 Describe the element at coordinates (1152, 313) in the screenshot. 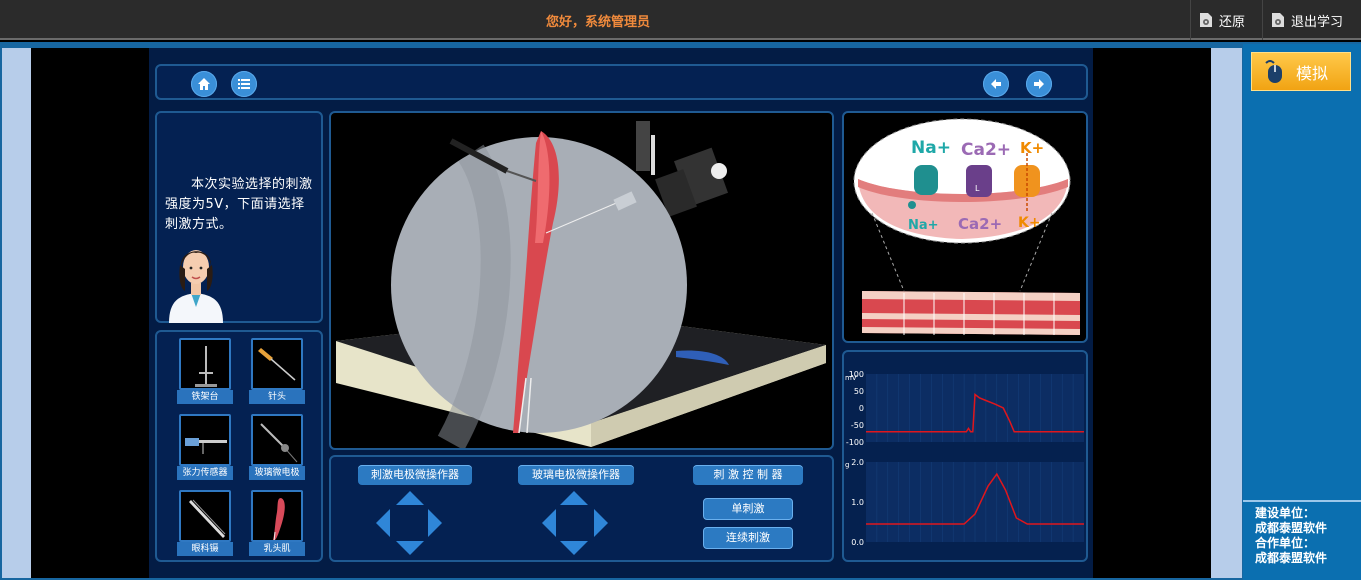

I see `right-letterbox` at that location.